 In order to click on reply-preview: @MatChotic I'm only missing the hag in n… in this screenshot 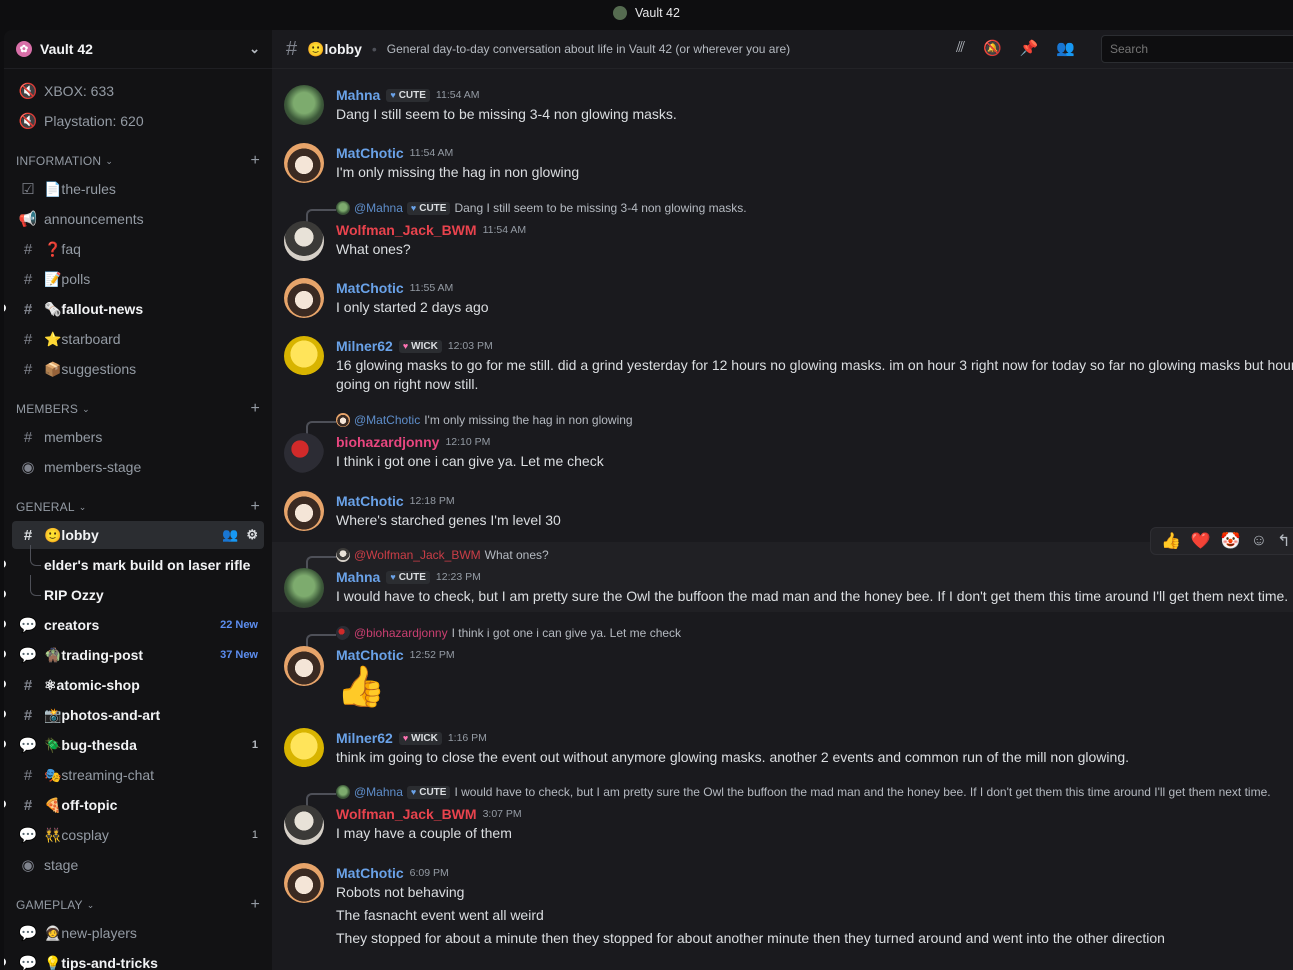, I will do `click(469, 424)`.